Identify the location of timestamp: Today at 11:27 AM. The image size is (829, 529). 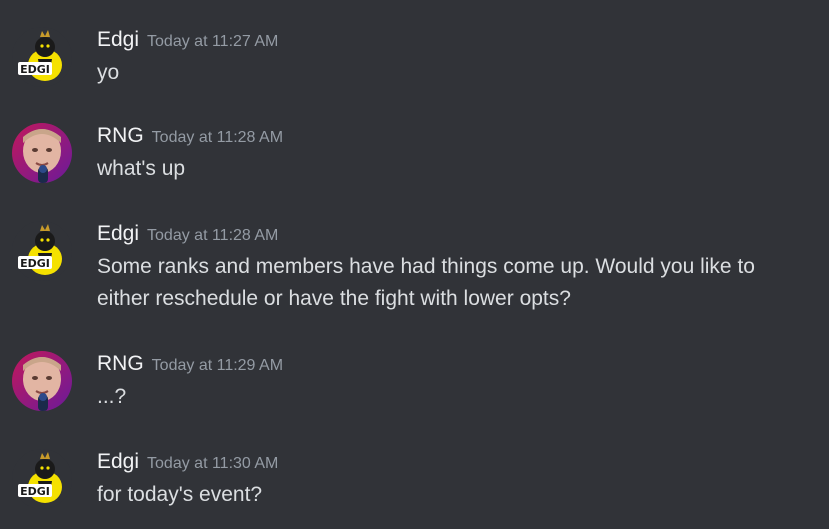
(213, 41).